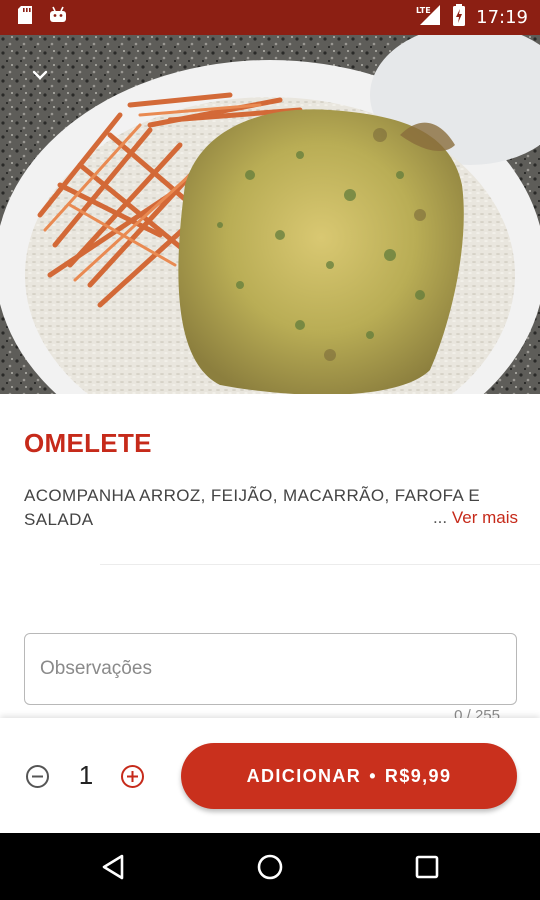 This screenshot has width=540, height=900. I want to click on add-button-price: R$9,99, so click(418, 775).